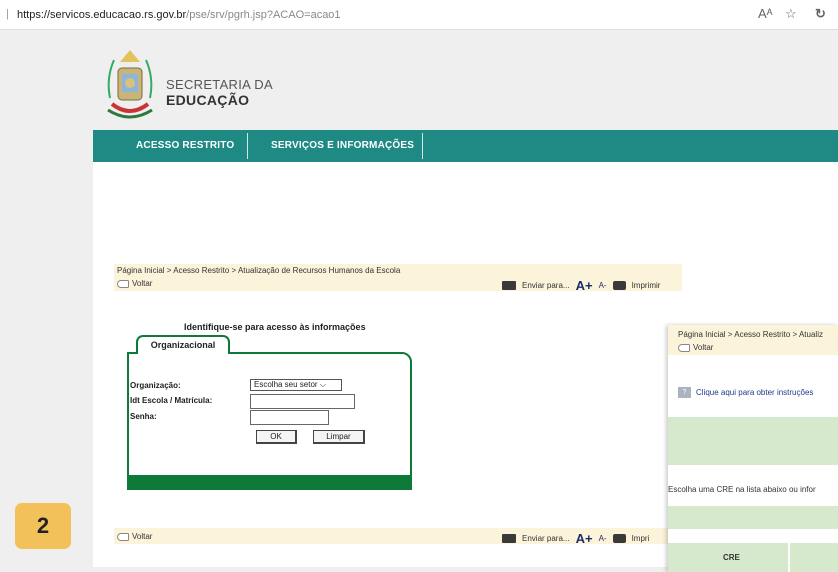 The image size is (838, 572). I want to click on overlay-filter-band, so click(753, 517).